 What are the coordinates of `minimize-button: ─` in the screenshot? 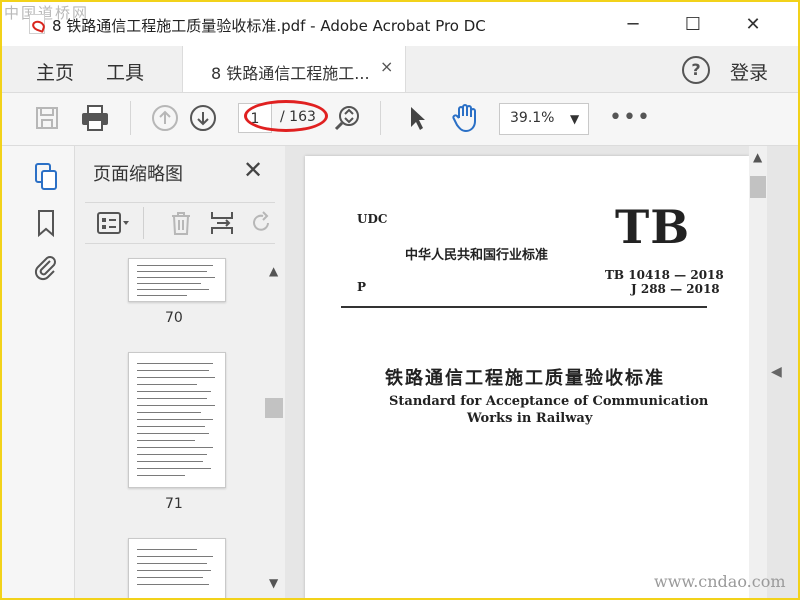 It's located at (633, 24).